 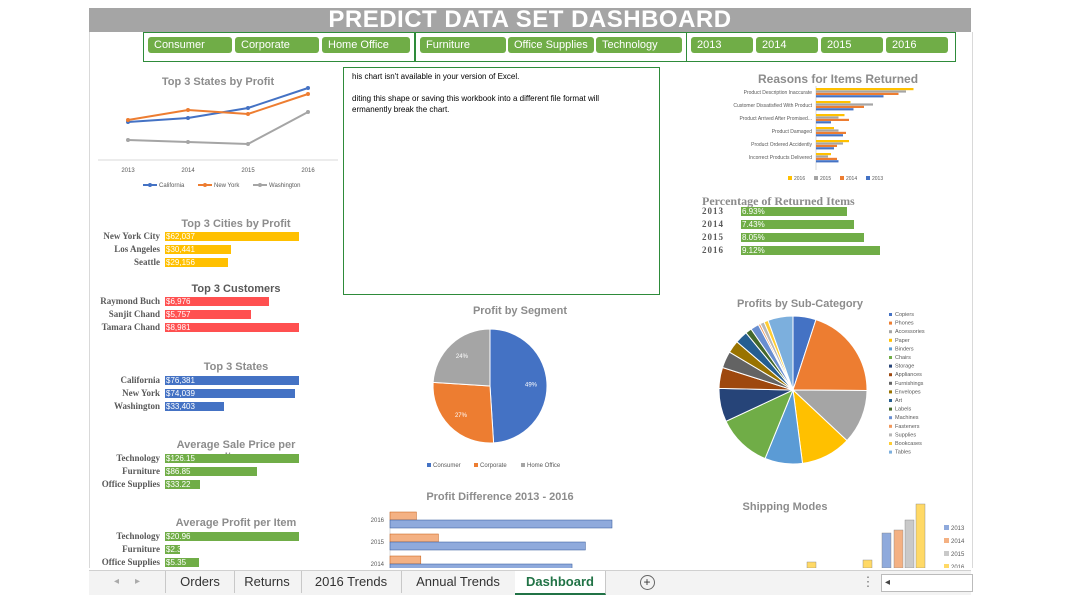 What do you see at coordinates (917, 45) in the screenshot?
I see `slicer-2016: 2016` at bounding box center [917, 45].